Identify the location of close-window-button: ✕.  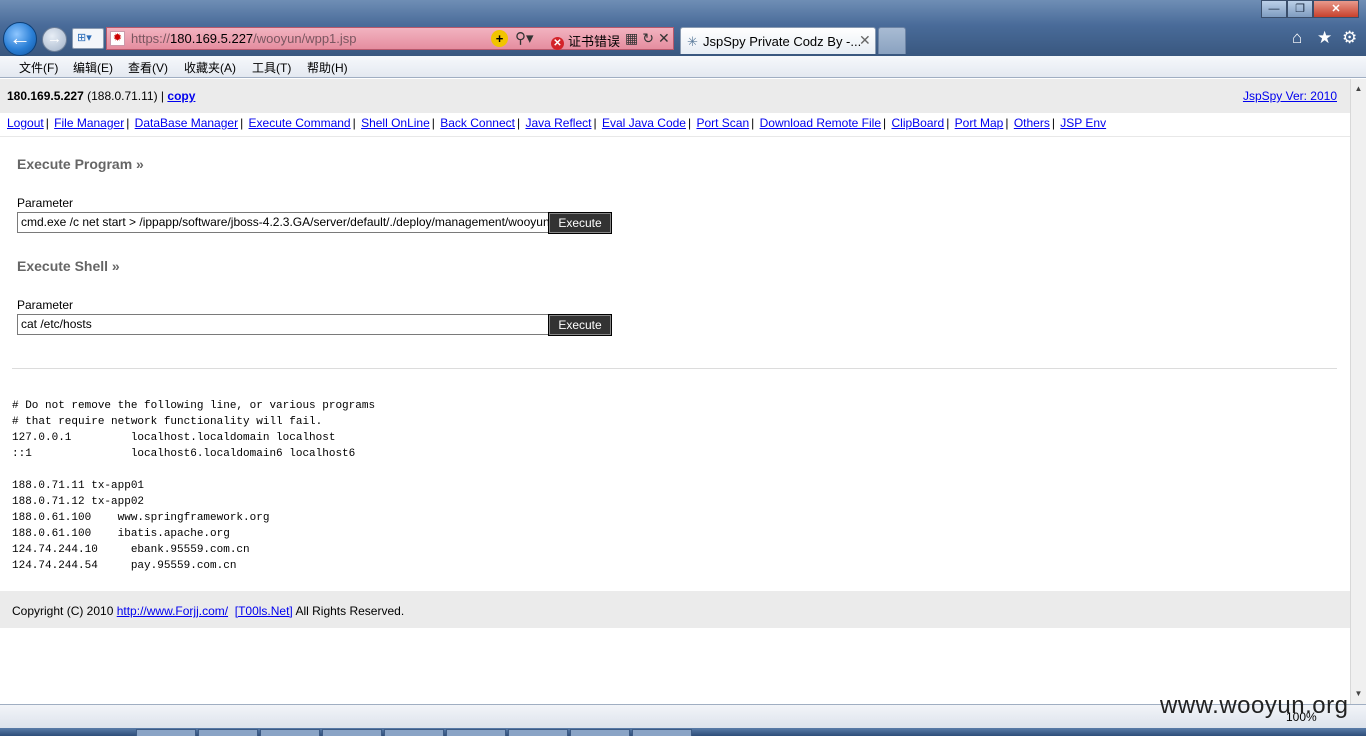
(1336, 9).